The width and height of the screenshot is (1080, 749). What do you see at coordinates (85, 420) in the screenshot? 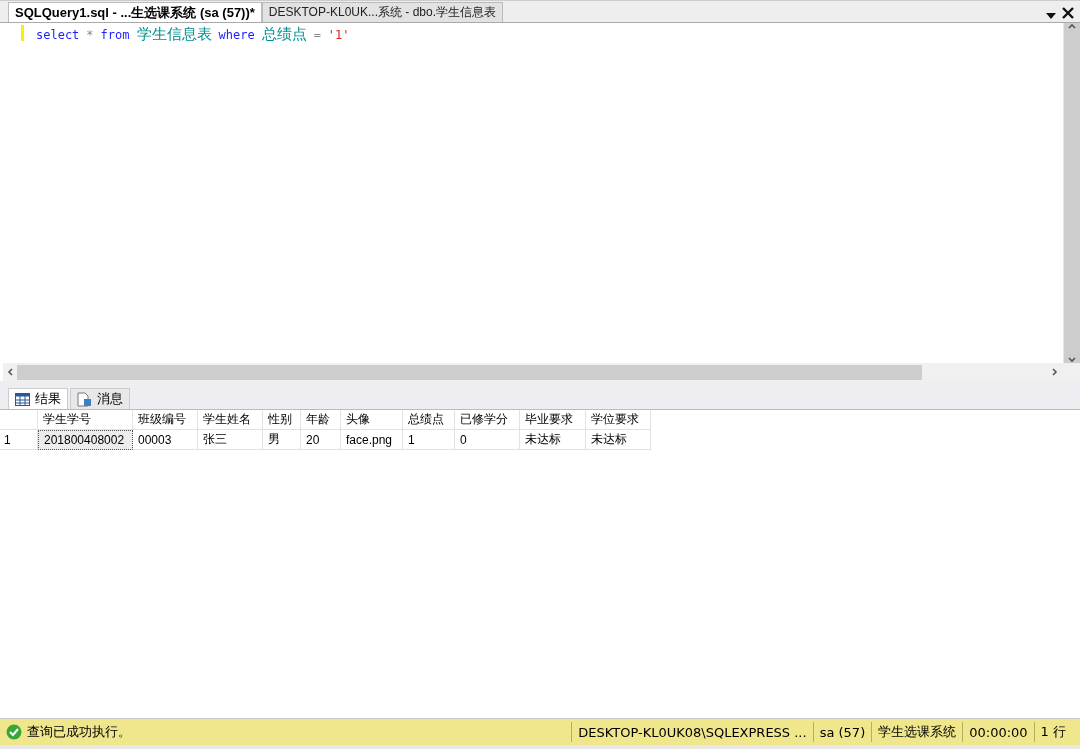
I see `column-header: 学生学号` at bounding box center [85, 420].